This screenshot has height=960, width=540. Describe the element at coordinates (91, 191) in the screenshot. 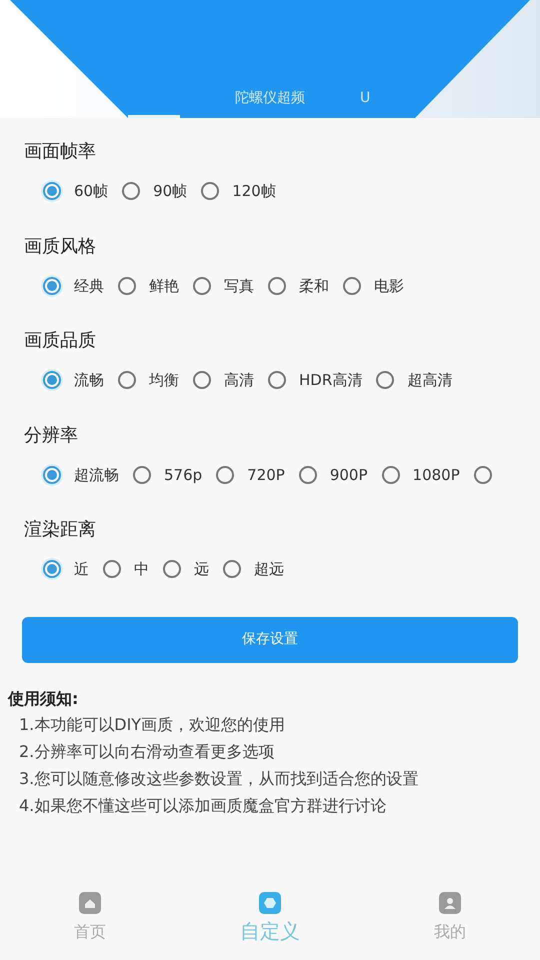

I see `option-label: 60帧` at that location.